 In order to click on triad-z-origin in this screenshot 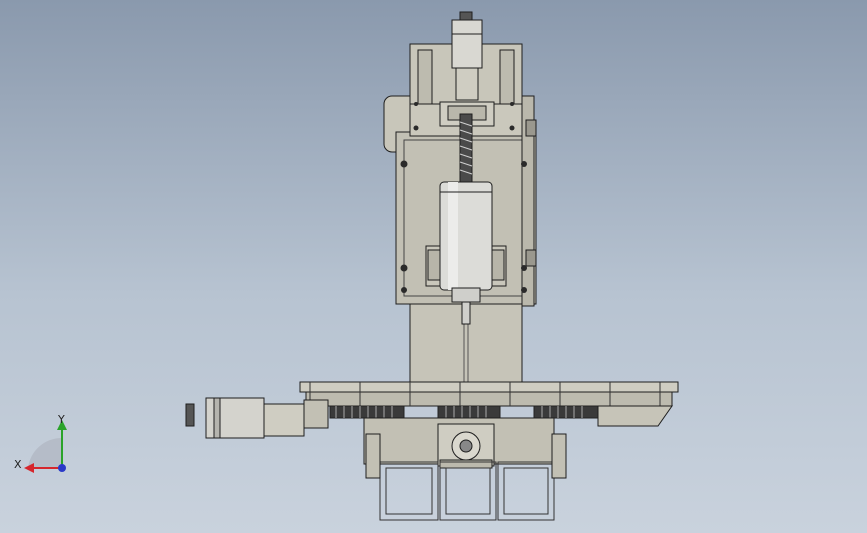, I will do `click(62, 468)`.